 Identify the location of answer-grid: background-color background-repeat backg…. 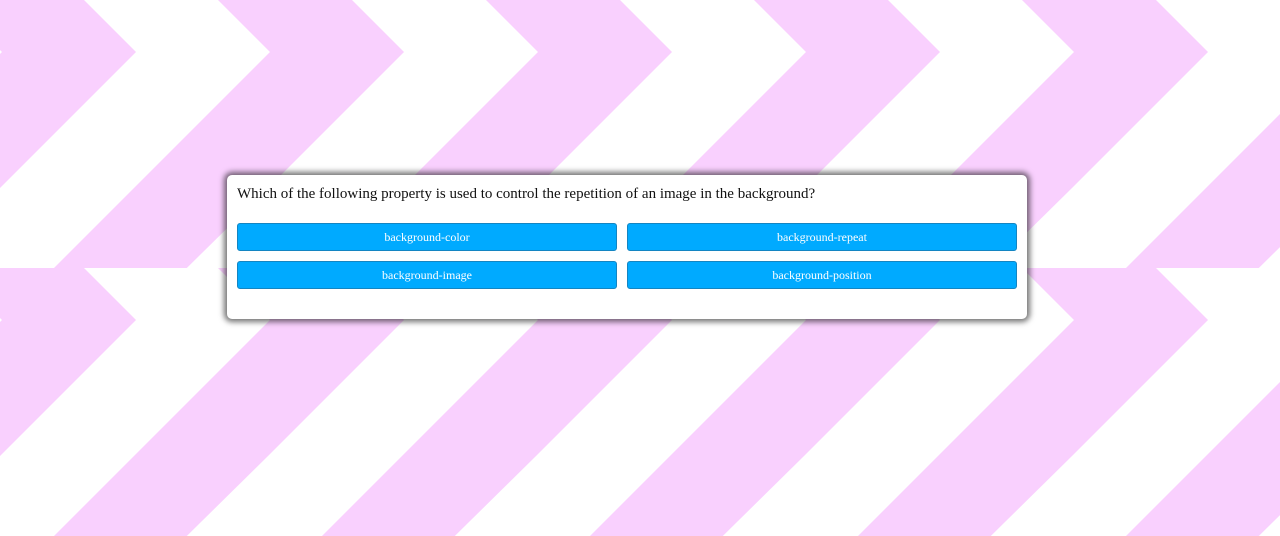
(627, 256).